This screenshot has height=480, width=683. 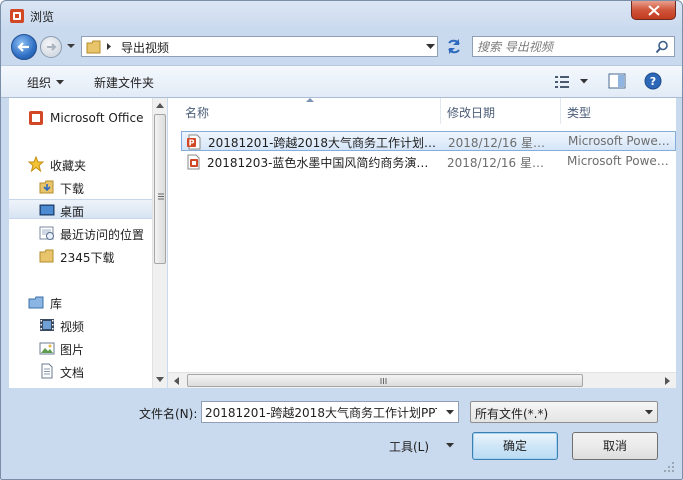 What do you see at coordinates (42, 17) in the screenshot?
I see `window-title: 浏览` at bounding box center [42, 17].